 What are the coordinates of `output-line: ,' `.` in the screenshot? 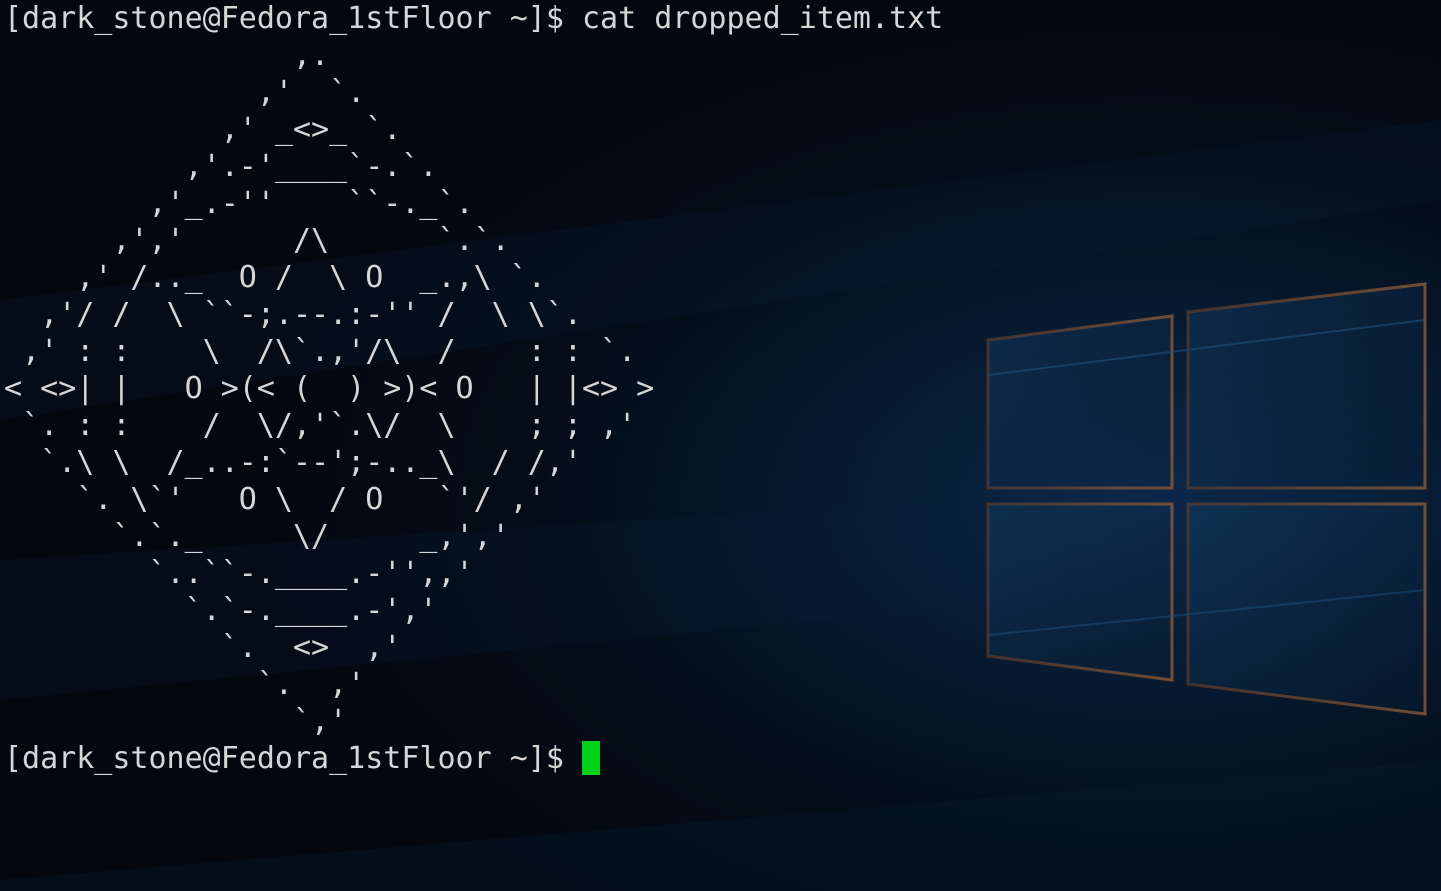 It's located at (311, 92).